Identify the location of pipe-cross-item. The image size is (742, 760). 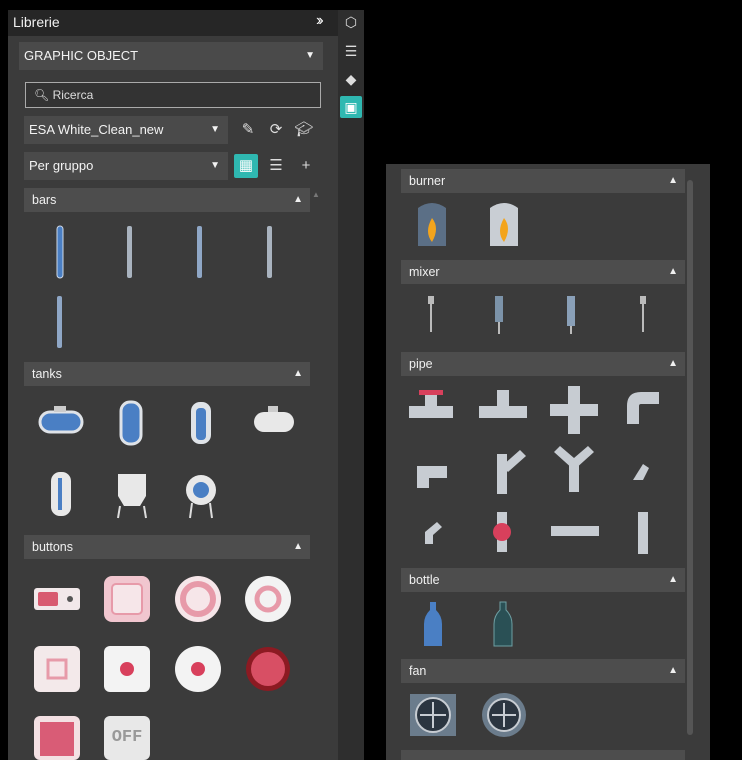
(574, 410).